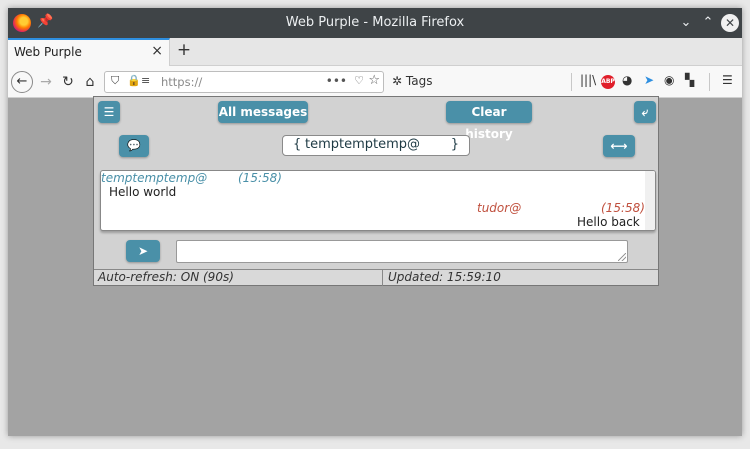  I want to click on minimize-button: ⌄, so click(686, 23).